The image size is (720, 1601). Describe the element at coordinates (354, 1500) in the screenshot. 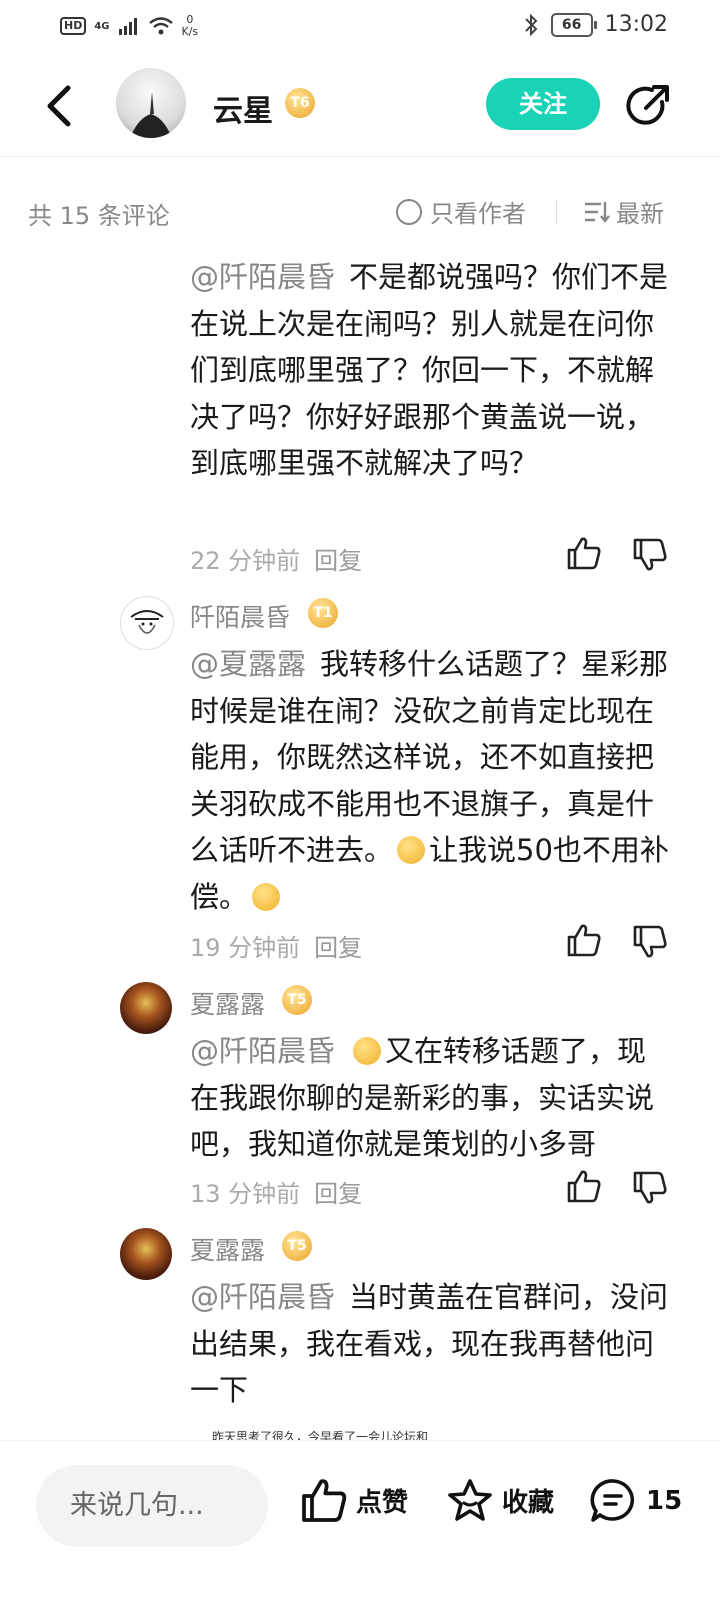

I see `like-post-button: 点赞` at that location.